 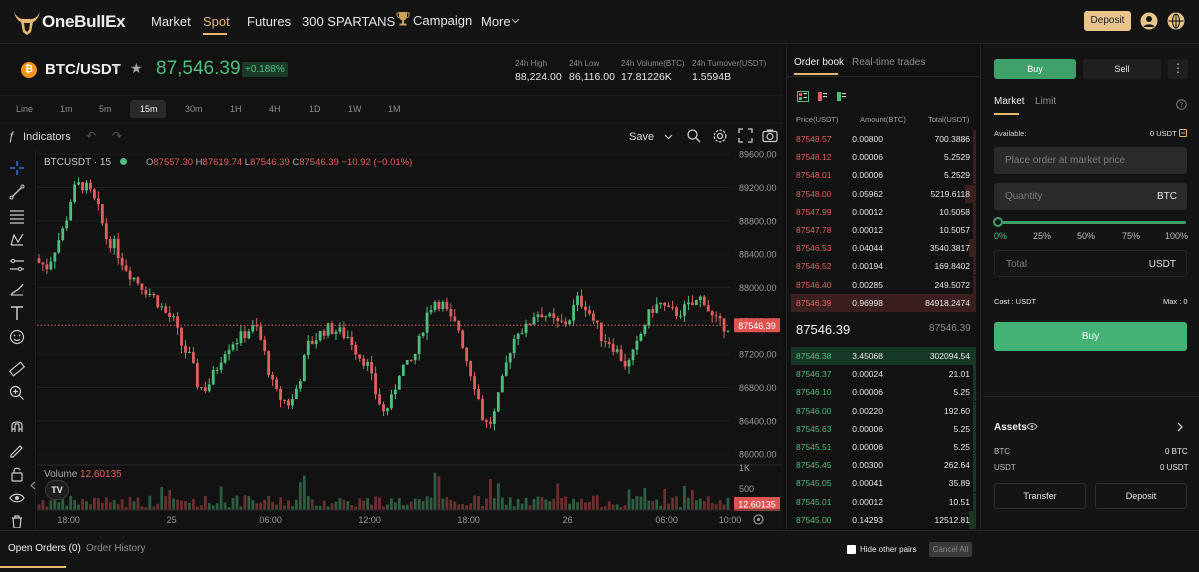 What do you see at coordinates (496, 21) in the screenshot?
I see `nav-more: More` at bounding box center [496, 21].